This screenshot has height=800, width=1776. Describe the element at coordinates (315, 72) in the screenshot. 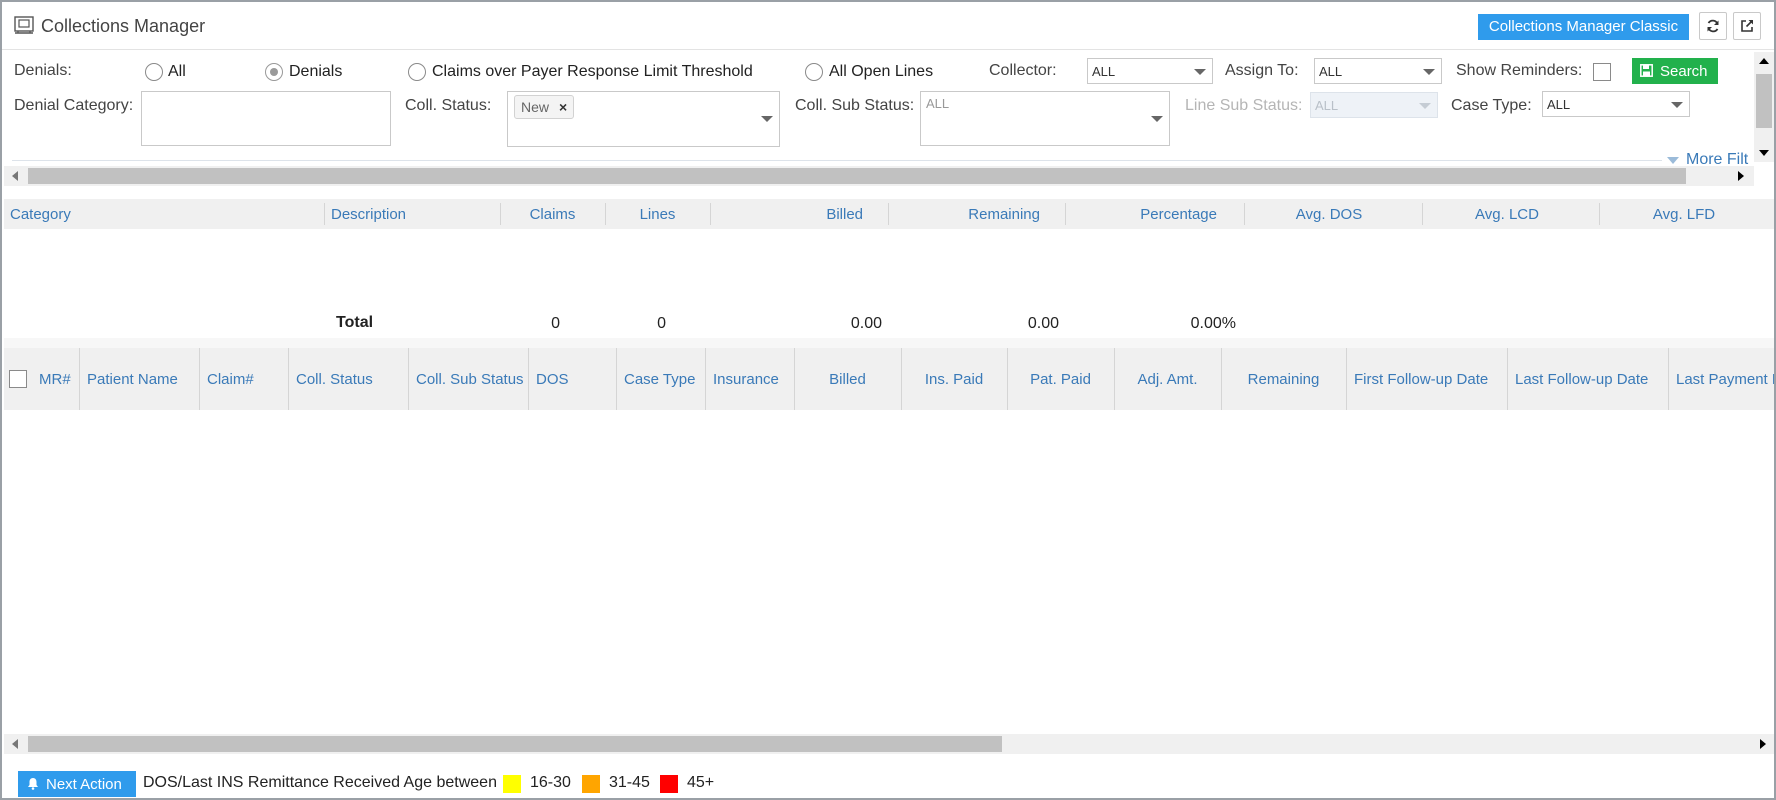

I see `radio-denials-label: Denials` at that location.